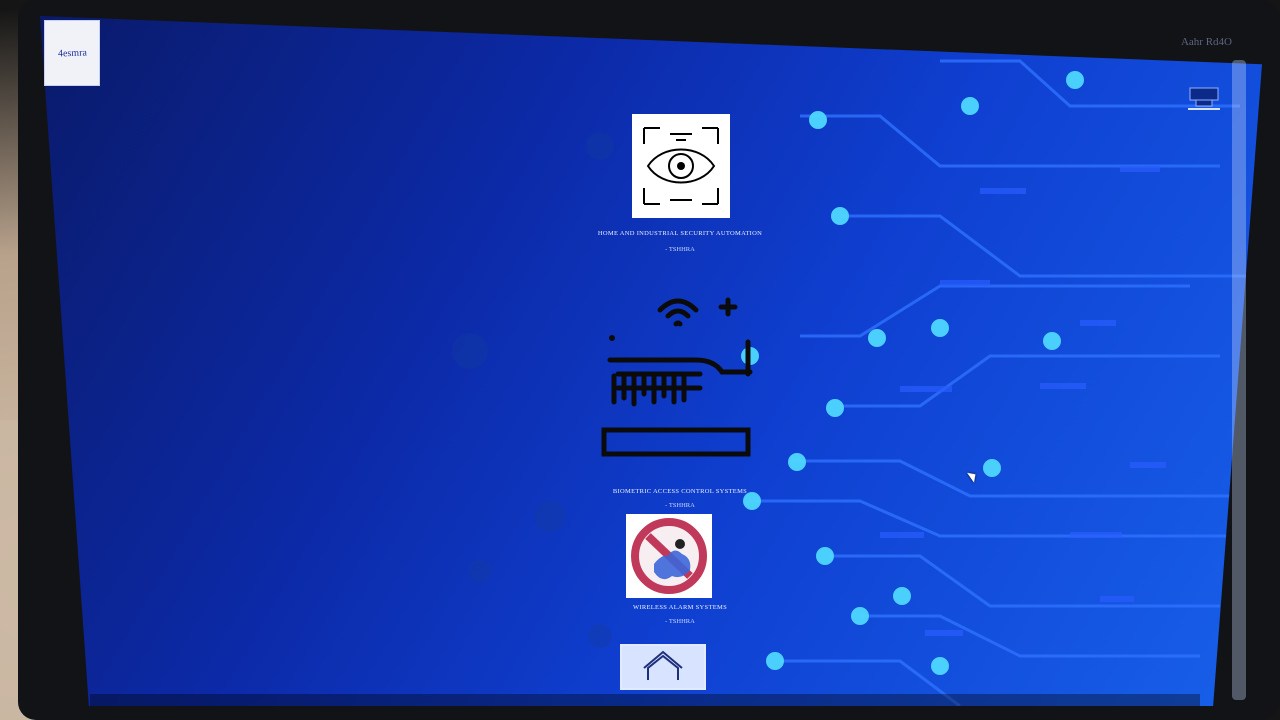 The image size is (1280, 720). I want to click on next-item-tile, so click(663, 667).